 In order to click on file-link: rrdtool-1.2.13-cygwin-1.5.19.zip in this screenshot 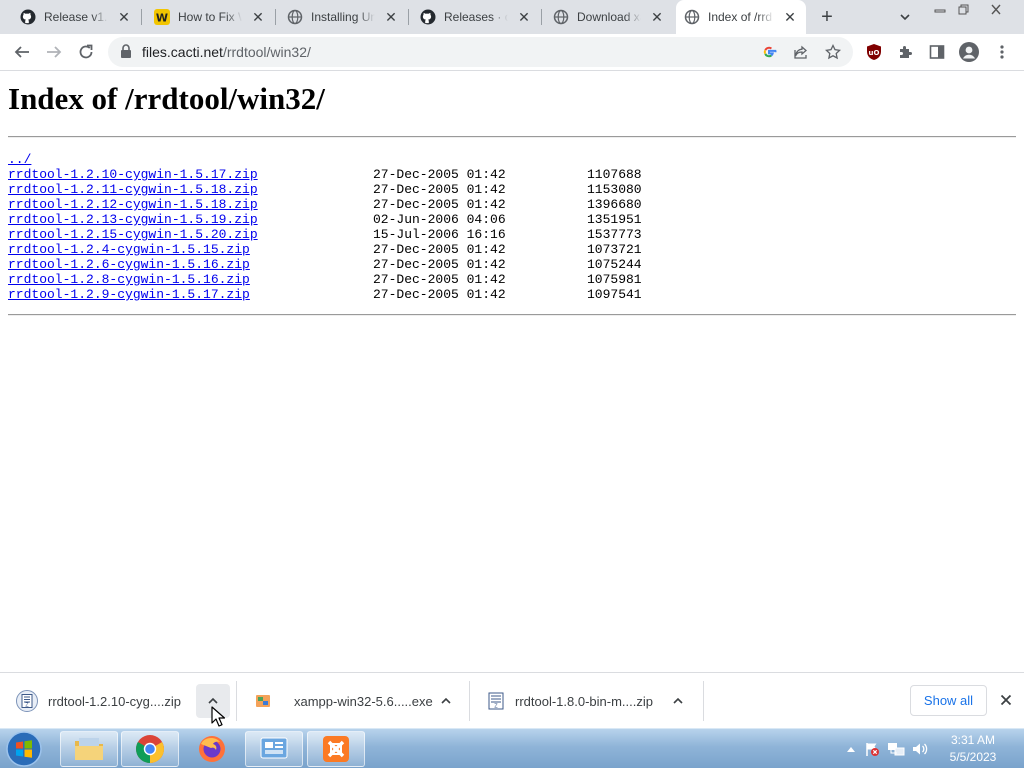, I will do `click(133, 219)`.